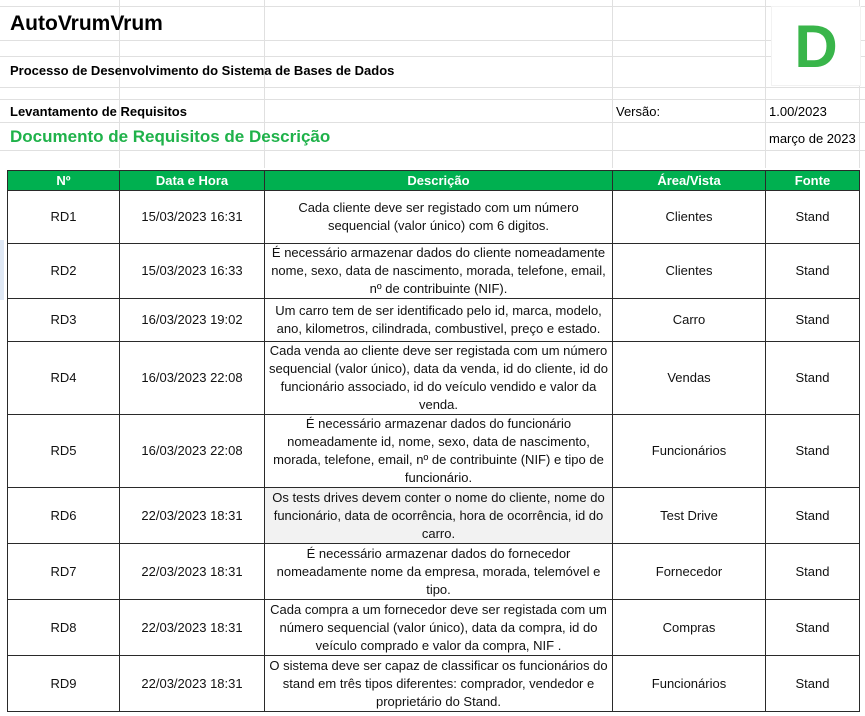 This screenshot has height=716, width=865. What do you see at coordinates (63, 571) in the screenshot?
I see `cell-number: RD7` at bounding box center [63, 571].